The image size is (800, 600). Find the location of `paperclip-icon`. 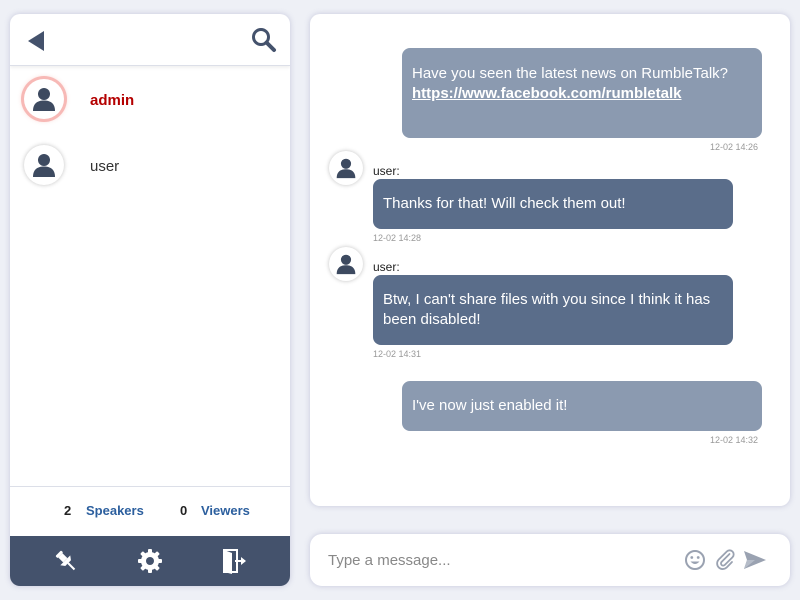

paperclip-icon is located at coordinates (725, 559).